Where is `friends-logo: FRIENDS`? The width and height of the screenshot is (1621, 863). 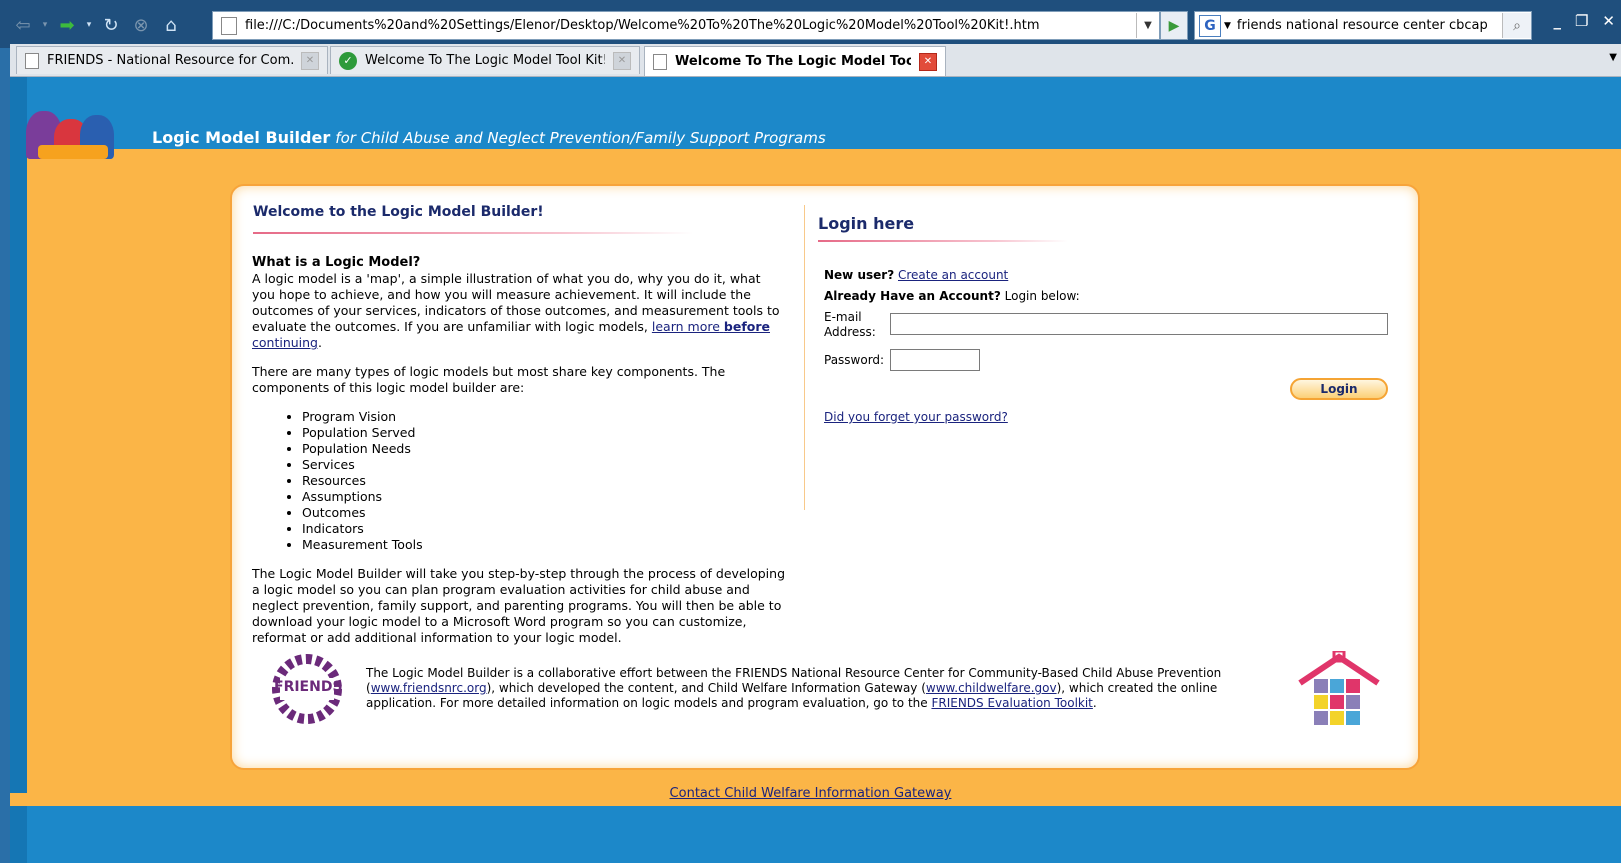
friends-logo: FRIENDS is located at coordinates (307, 689).